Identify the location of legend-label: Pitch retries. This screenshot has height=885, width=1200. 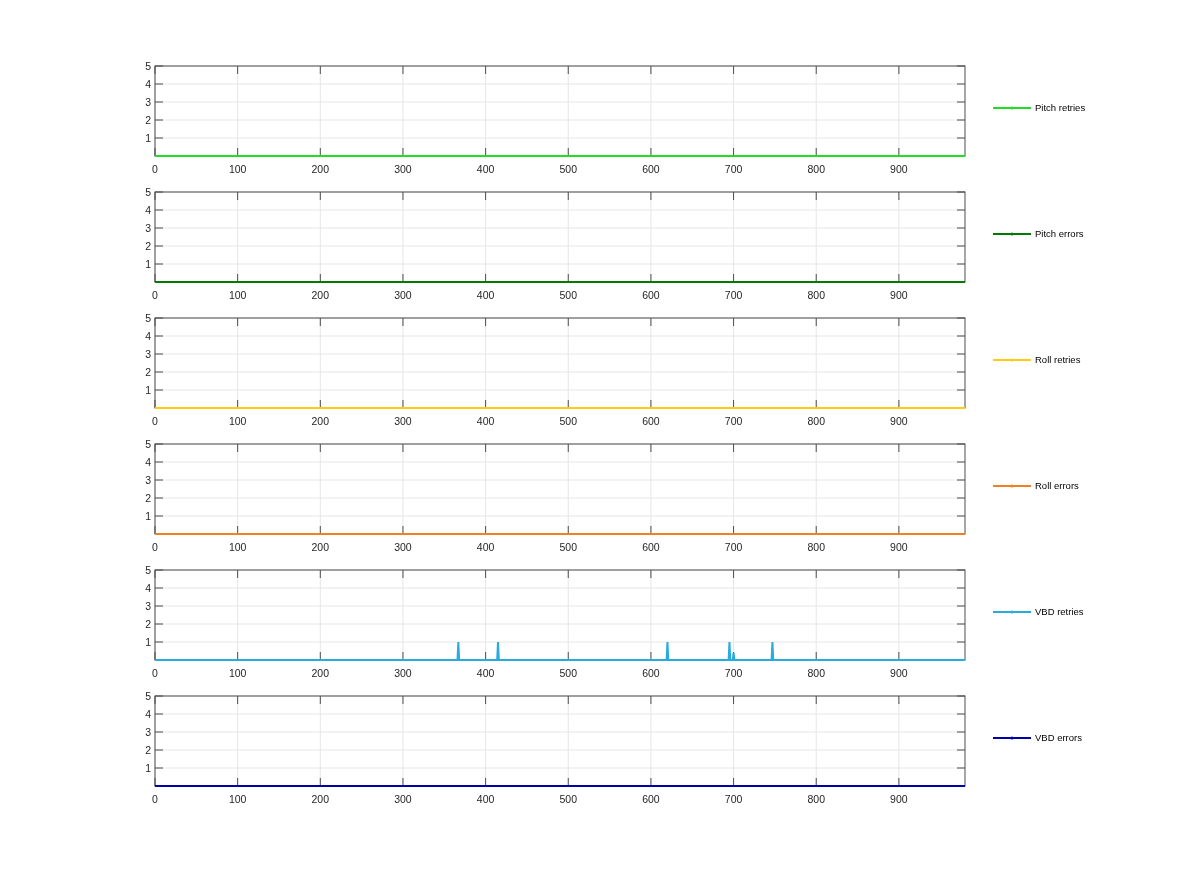
(1060, 107).